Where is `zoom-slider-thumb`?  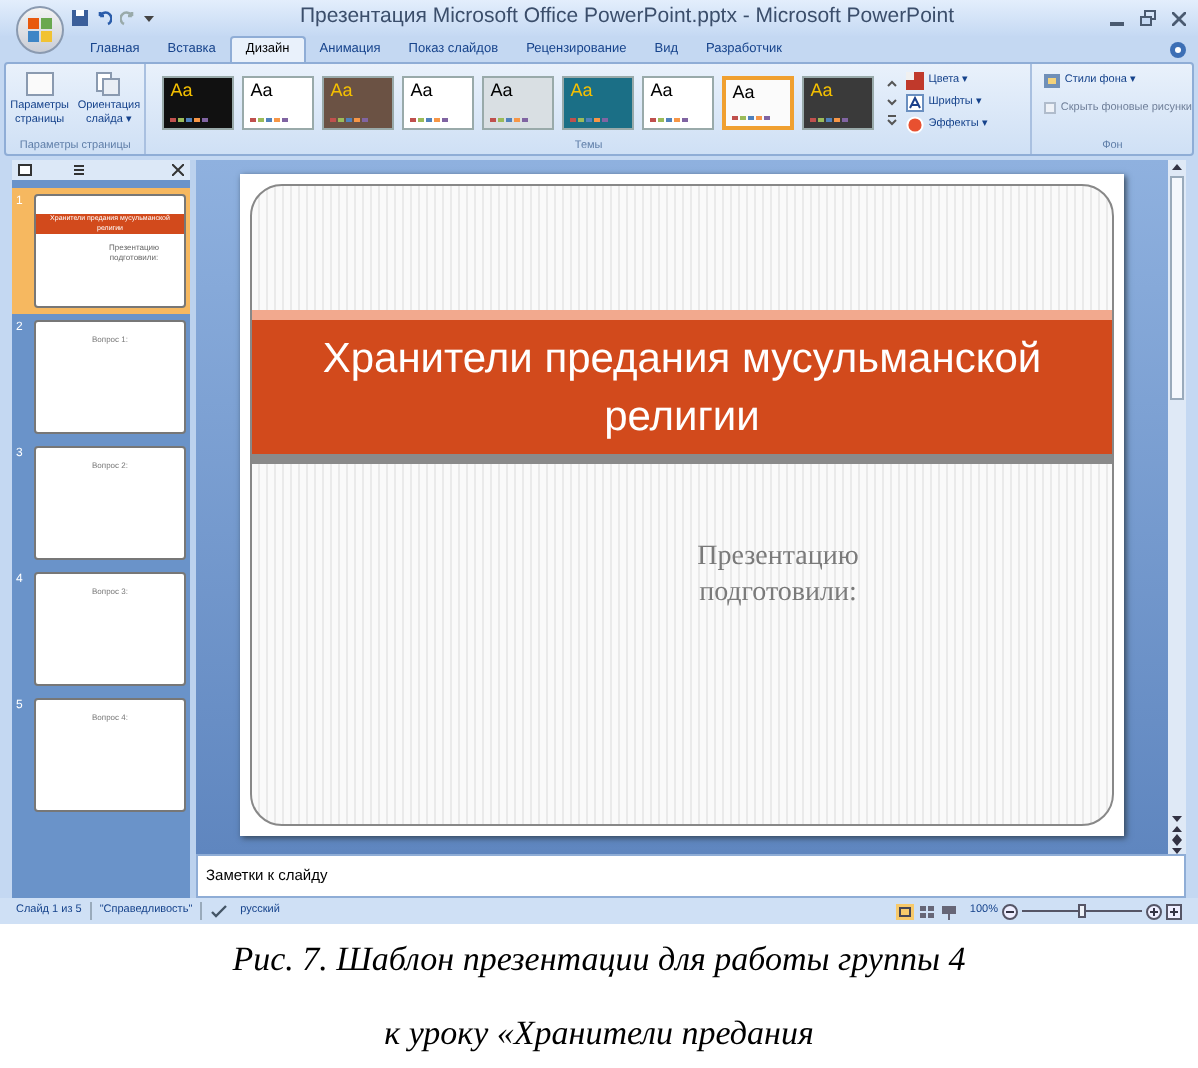 zoom-slider-thumb is located at coordinates (1082, 911).